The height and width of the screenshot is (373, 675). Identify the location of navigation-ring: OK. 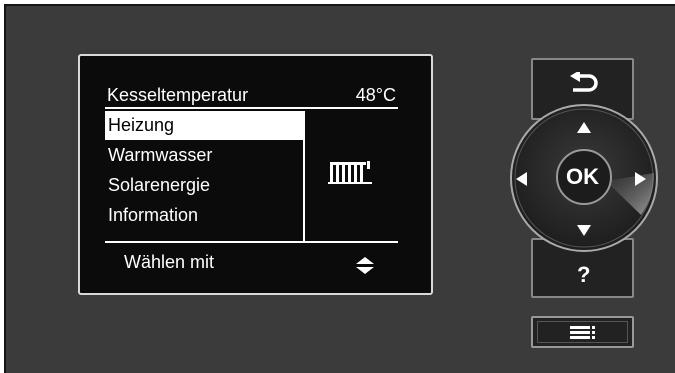
(584, 178).